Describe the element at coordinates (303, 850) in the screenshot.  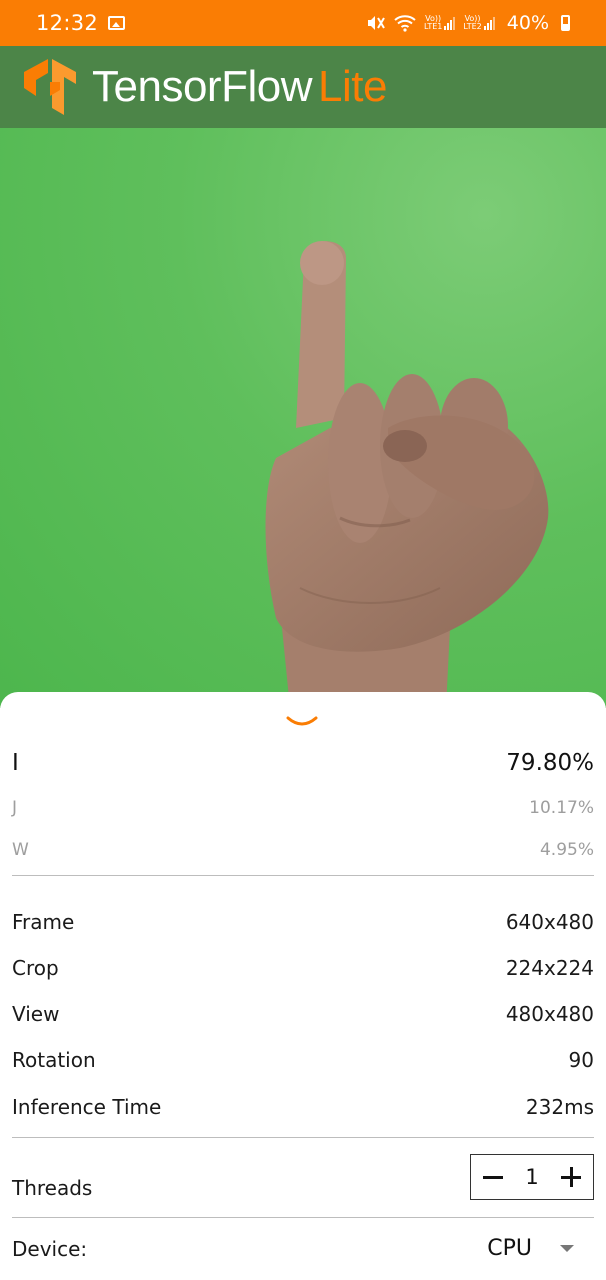
I see `result-row: W 4.95%` at that location.